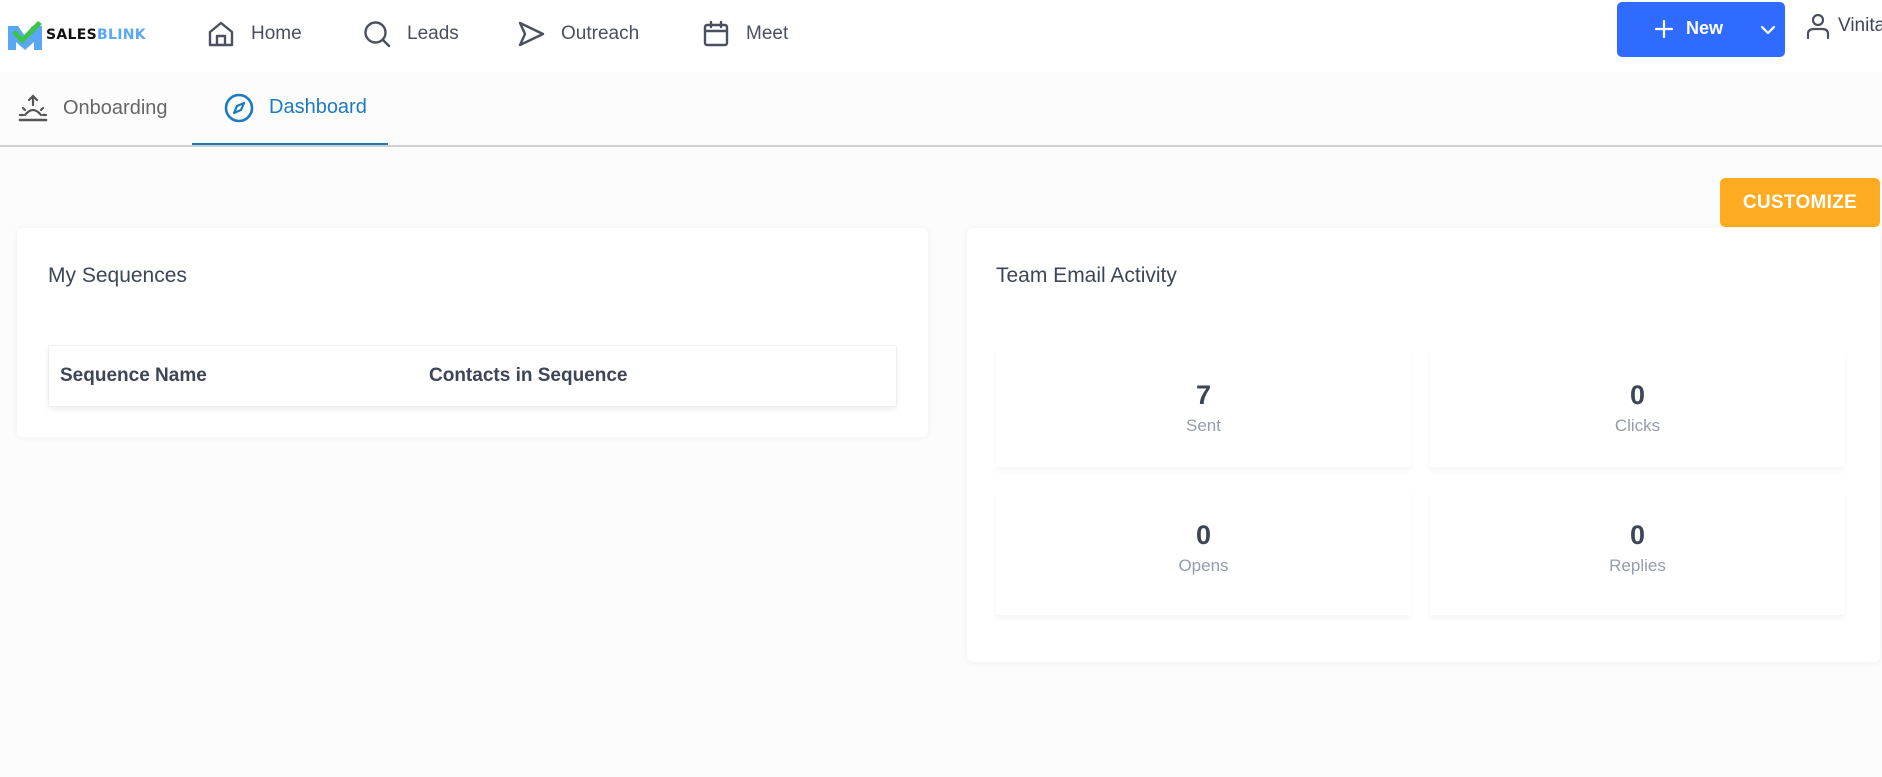 This screenshot has width=1882, height=777. I want to click on nav-outreach-label: Outreach, so click(600, 33).